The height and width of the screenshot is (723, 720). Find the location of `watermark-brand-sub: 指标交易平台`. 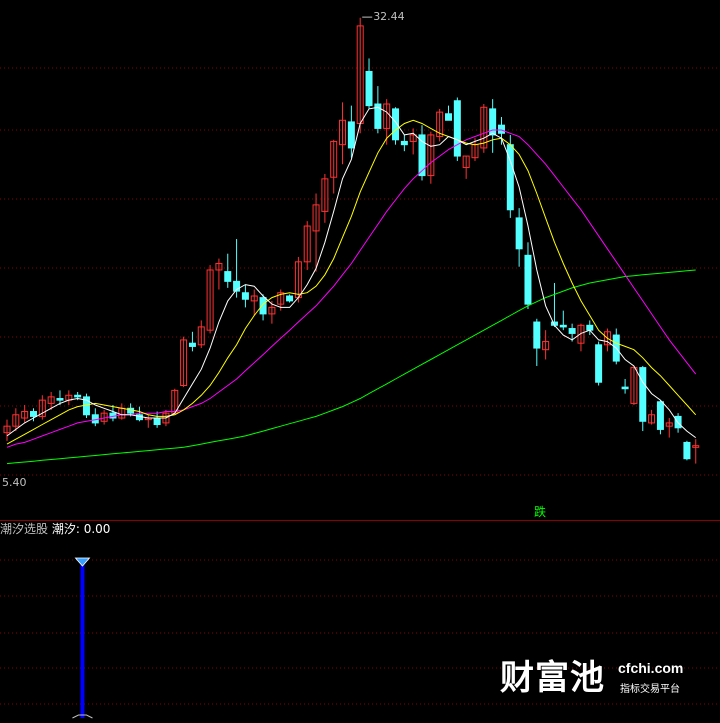

watermark-brand-sub: 指标交易平台 is located at coordinates (650, 689).